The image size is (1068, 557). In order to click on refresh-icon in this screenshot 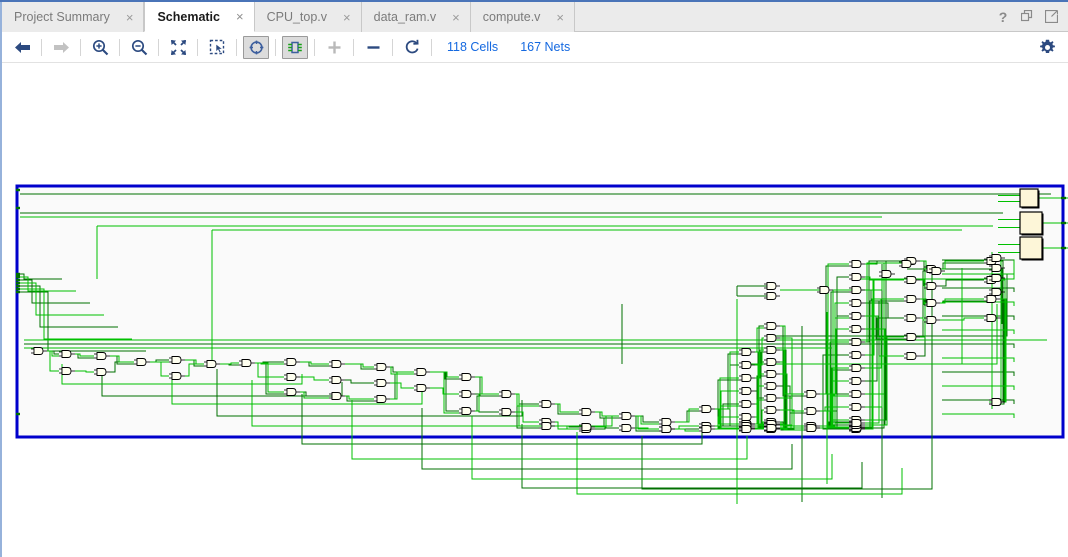, I will do `click(412, 46)`.